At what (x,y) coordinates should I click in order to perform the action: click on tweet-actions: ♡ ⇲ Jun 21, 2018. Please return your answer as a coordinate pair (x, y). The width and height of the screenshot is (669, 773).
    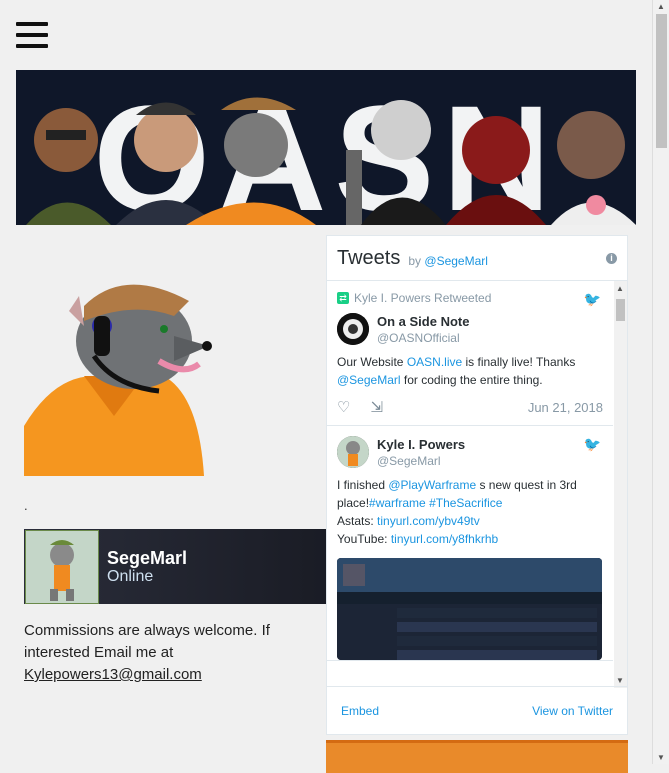
    Looking at the image, I should click on (470, 407).